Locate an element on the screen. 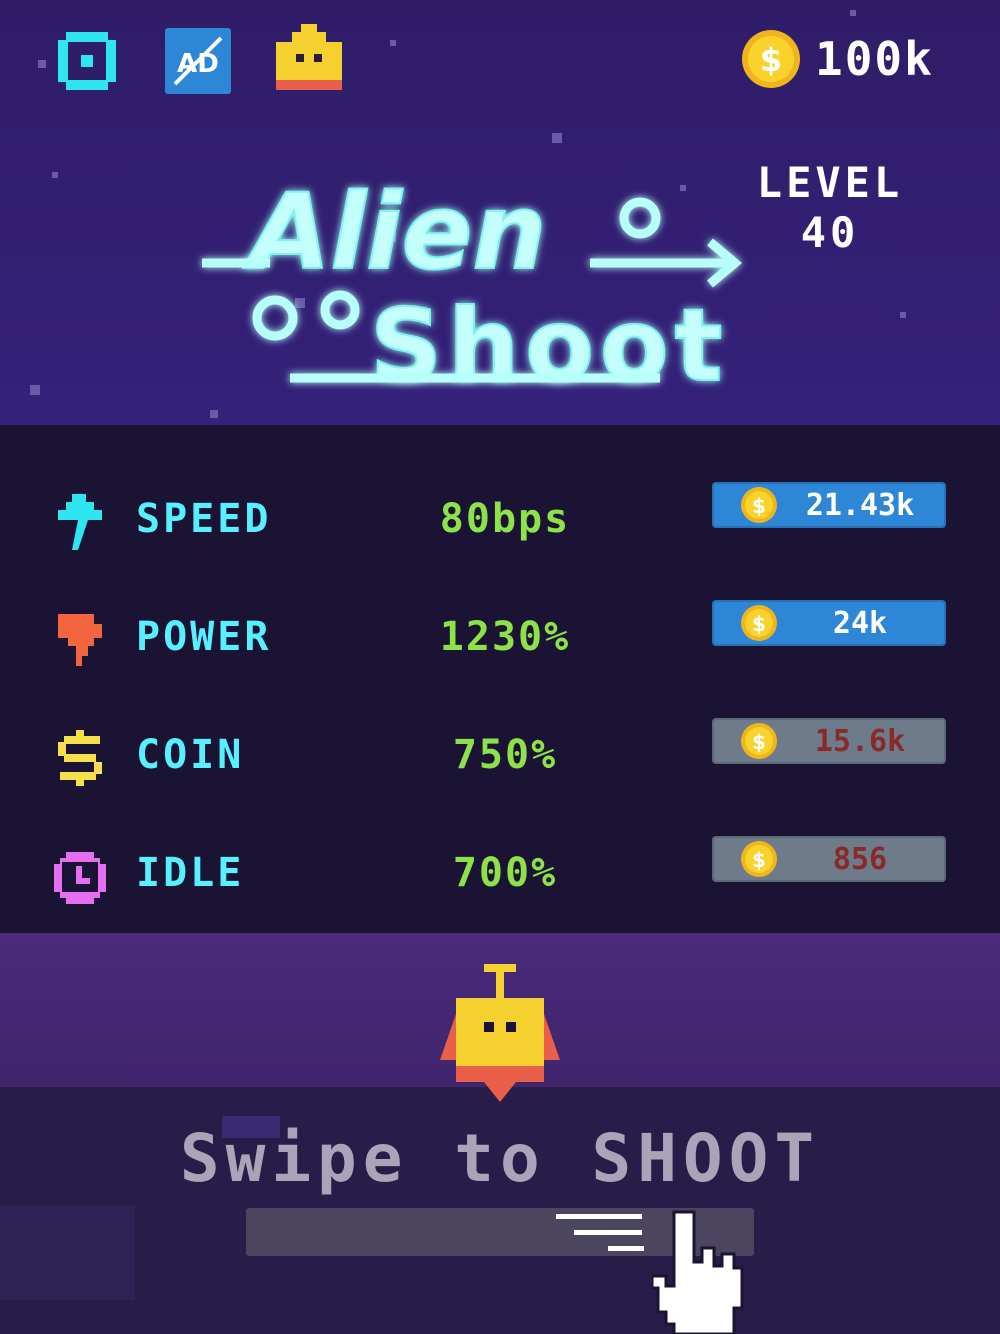  swipe-lines is located at coordinates (600, 1232).